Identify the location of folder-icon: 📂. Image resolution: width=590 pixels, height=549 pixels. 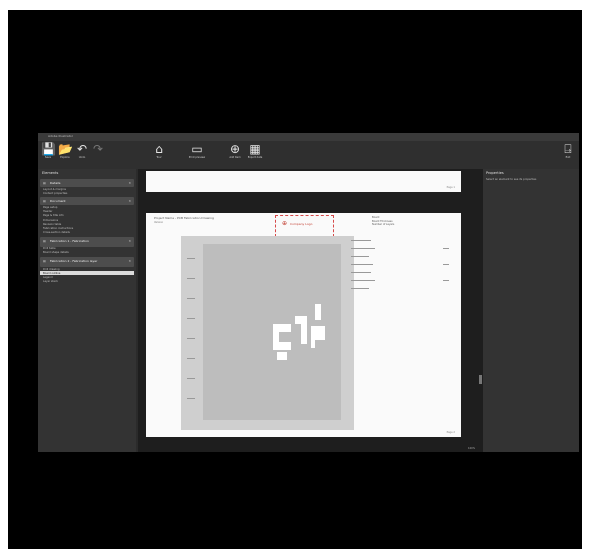
(65, 149).